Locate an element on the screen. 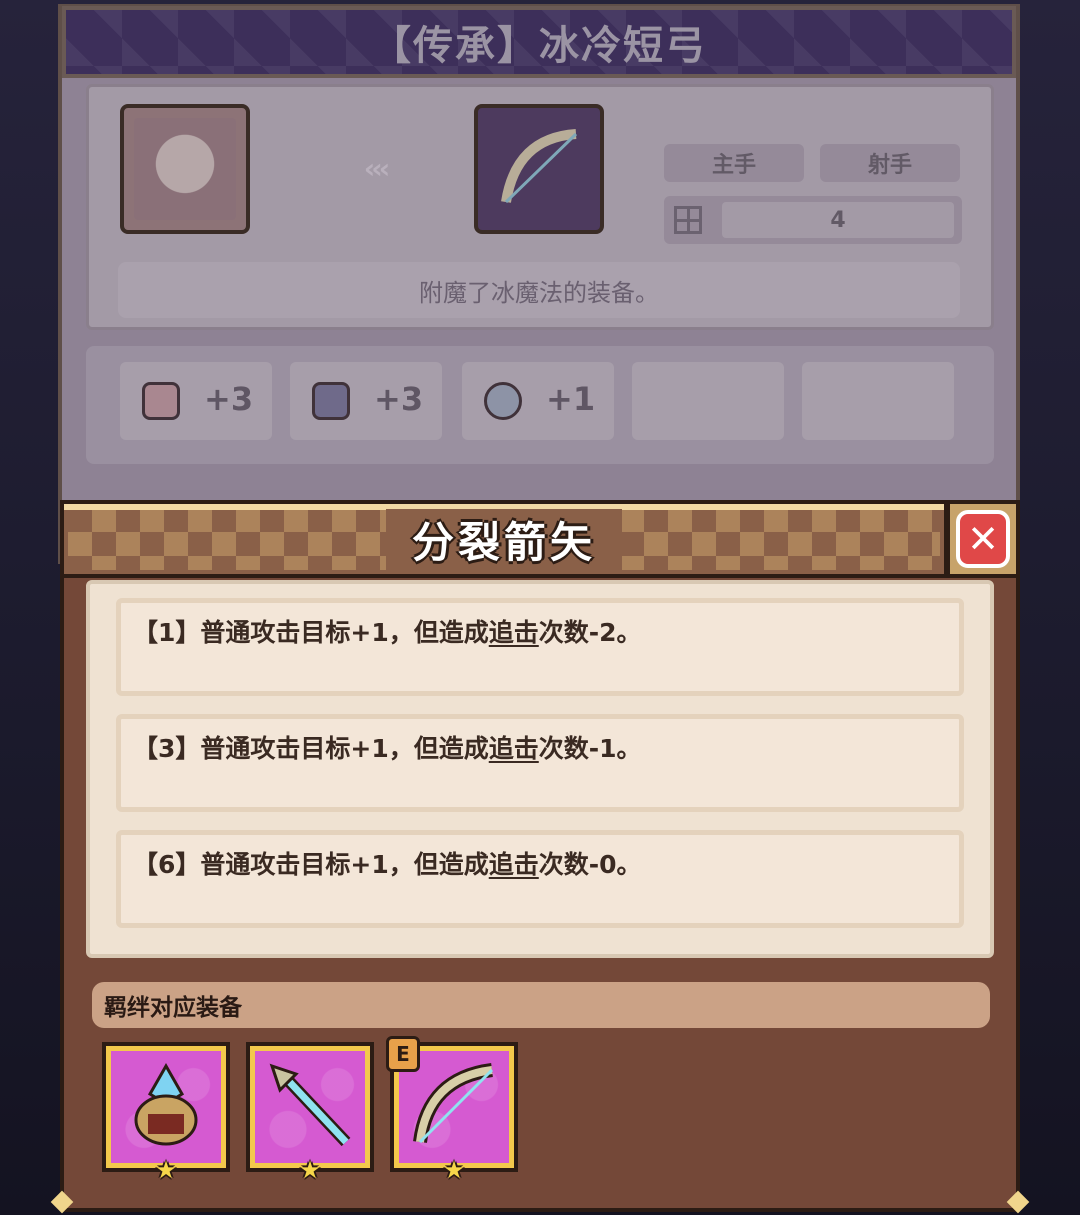  grid-icon is located at coordinates (688, 220).